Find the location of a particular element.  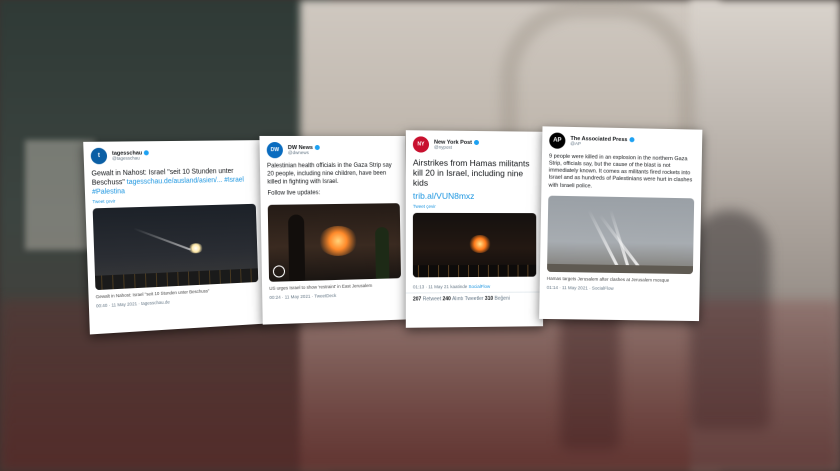

quote-count: 240 Alıntı Tweetler is located at coordinates (463, 299).